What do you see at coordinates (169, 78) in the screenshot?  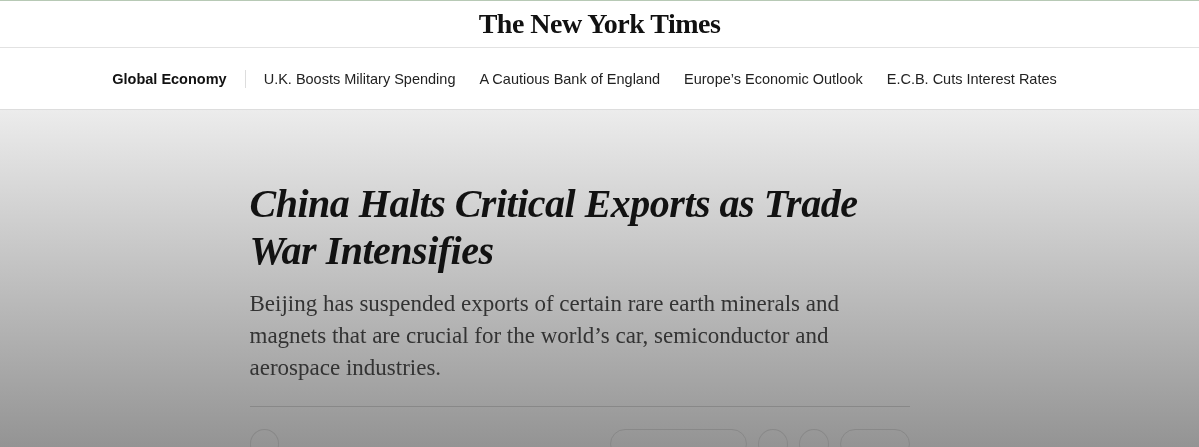 I see `section-link: Global Economy` at bounding box center [169, 78].